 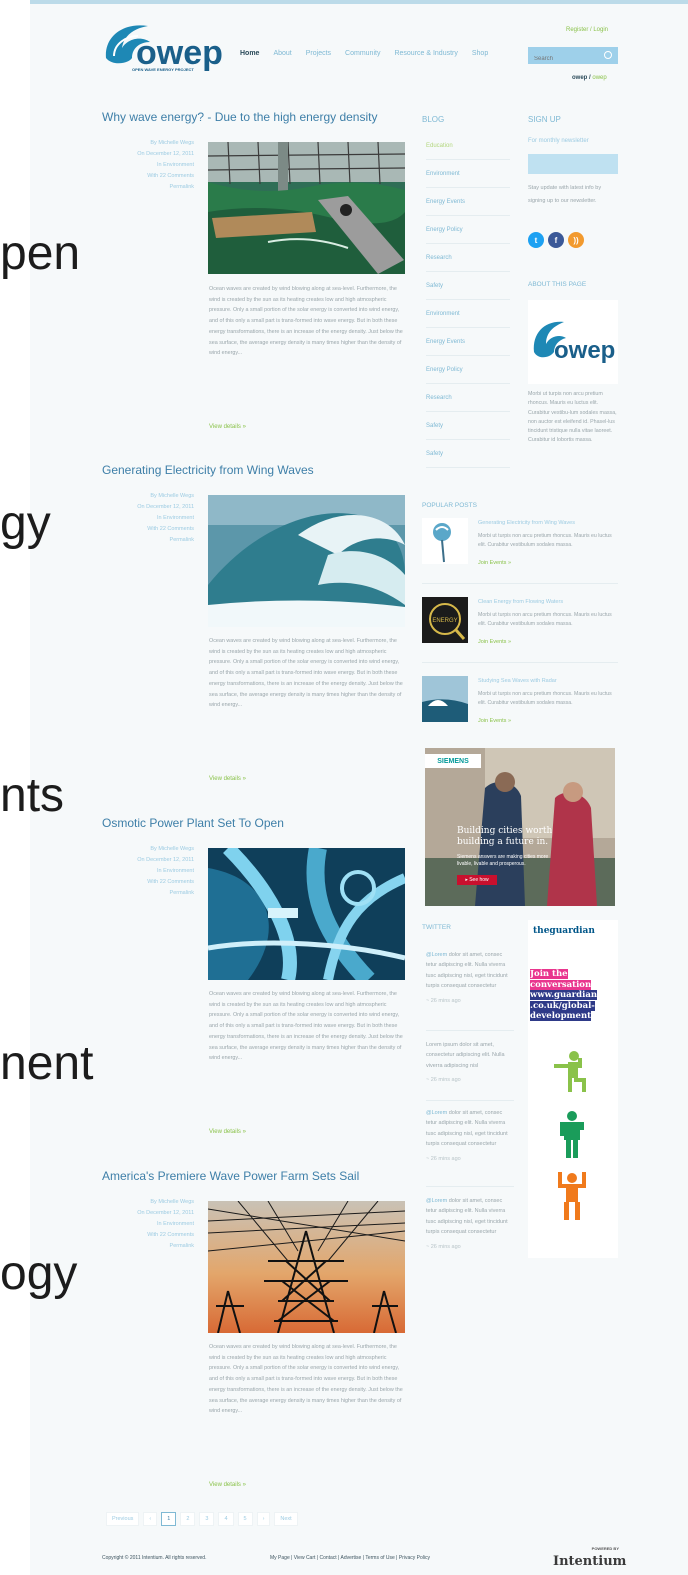 What do you see at coordinates (564, 931) in the screenshot?
I see `guardian-logo: theguardian` at bounding box center [564, 931].